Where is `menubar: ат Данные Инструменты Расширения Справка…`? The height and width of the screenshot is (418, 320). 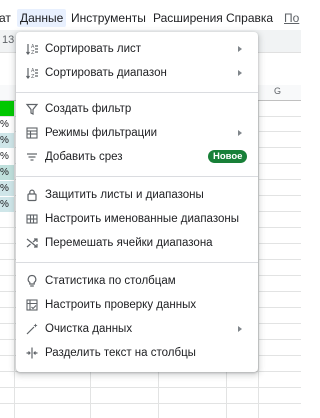
menubar: ат Данные Инструменты Расширения Справка… is located at coordinates (150, 15).